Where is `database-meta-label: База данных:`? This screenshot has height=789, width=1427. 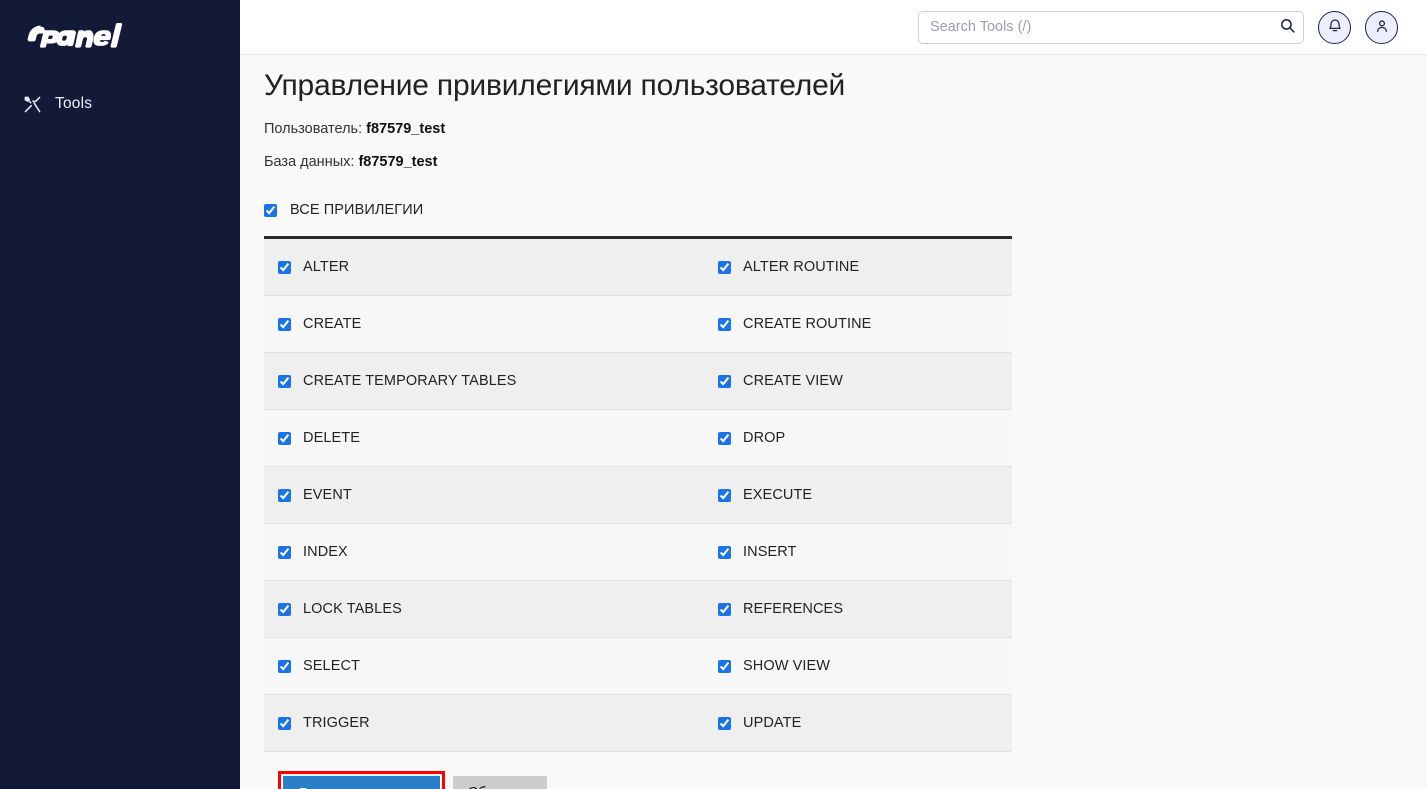 database-meta-label: База данных: is located at coordinates (309, 162).